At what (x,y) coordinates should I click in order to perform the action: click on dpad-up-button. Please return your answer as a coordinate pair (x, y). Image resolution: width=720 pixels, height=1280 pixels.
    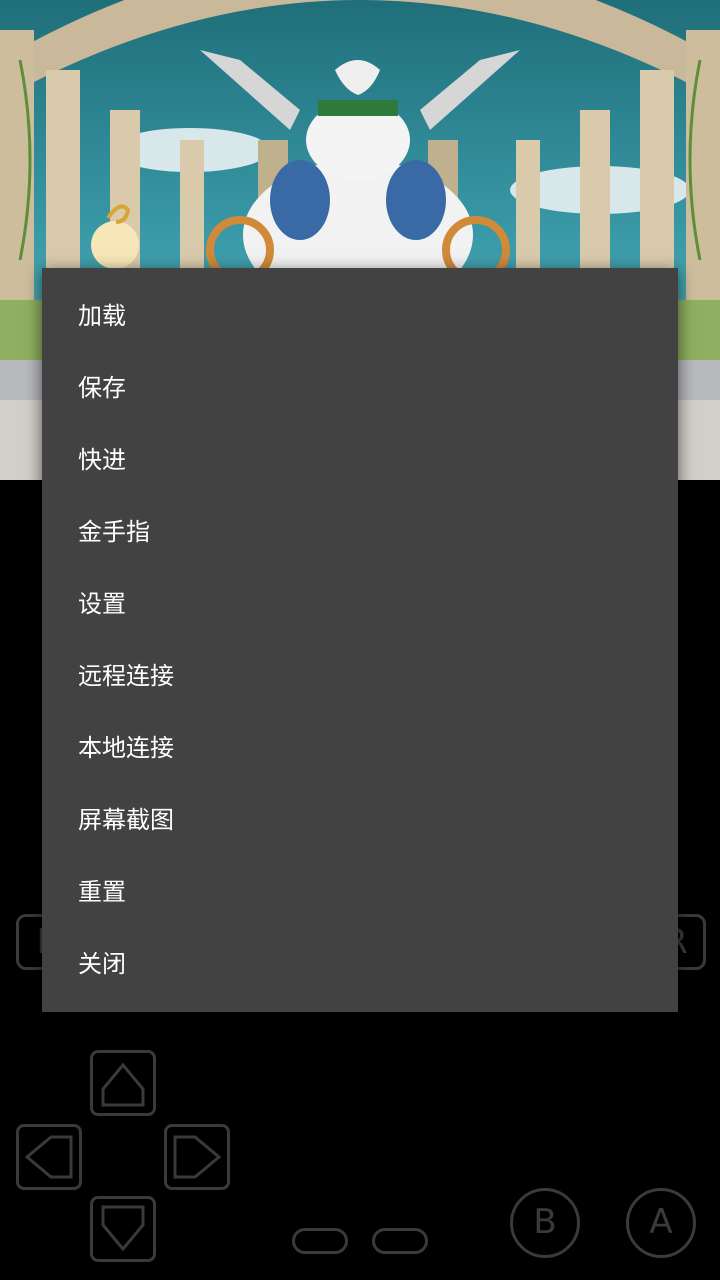
    Looking at the image, I should click on (123, 1083).